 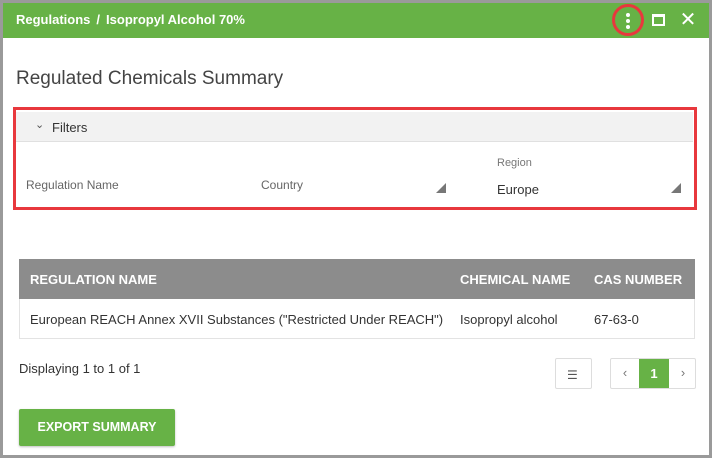 I want to click on title-bar: Regulations / Isopropyl Alcohol 70% ✕, so click(x=356, y=20).